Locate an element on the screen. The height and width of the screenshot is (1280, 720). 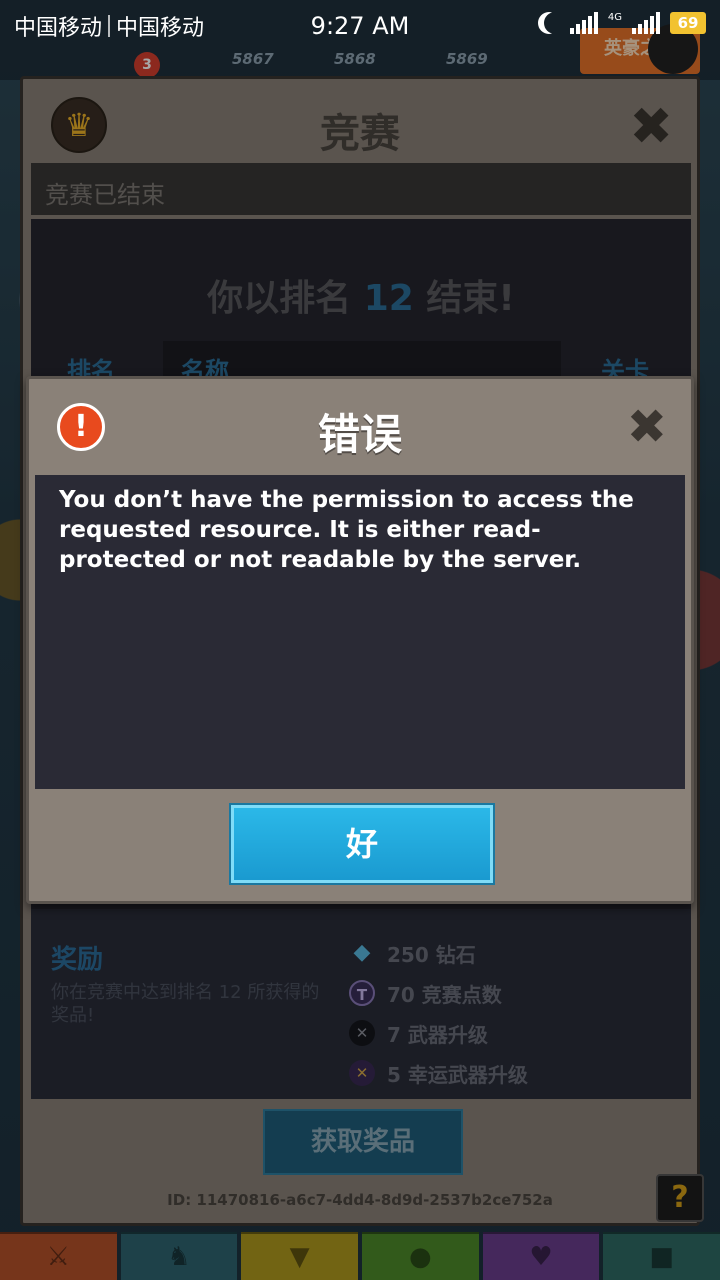
status-bar: 中国移动 中国移动 9:27 AM 4G 69 is located at coordinates (360, 26).